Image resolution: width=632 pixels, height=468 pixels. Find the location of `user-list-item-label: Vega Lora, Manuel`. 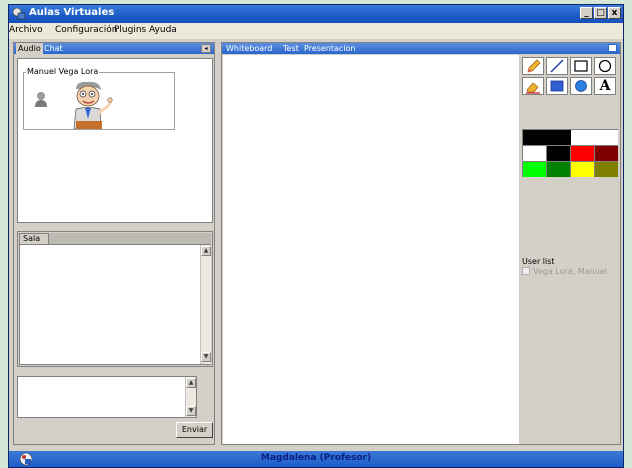

user-list-item-label: Vega Lora, Manuel is located at coordinates (570, 271).